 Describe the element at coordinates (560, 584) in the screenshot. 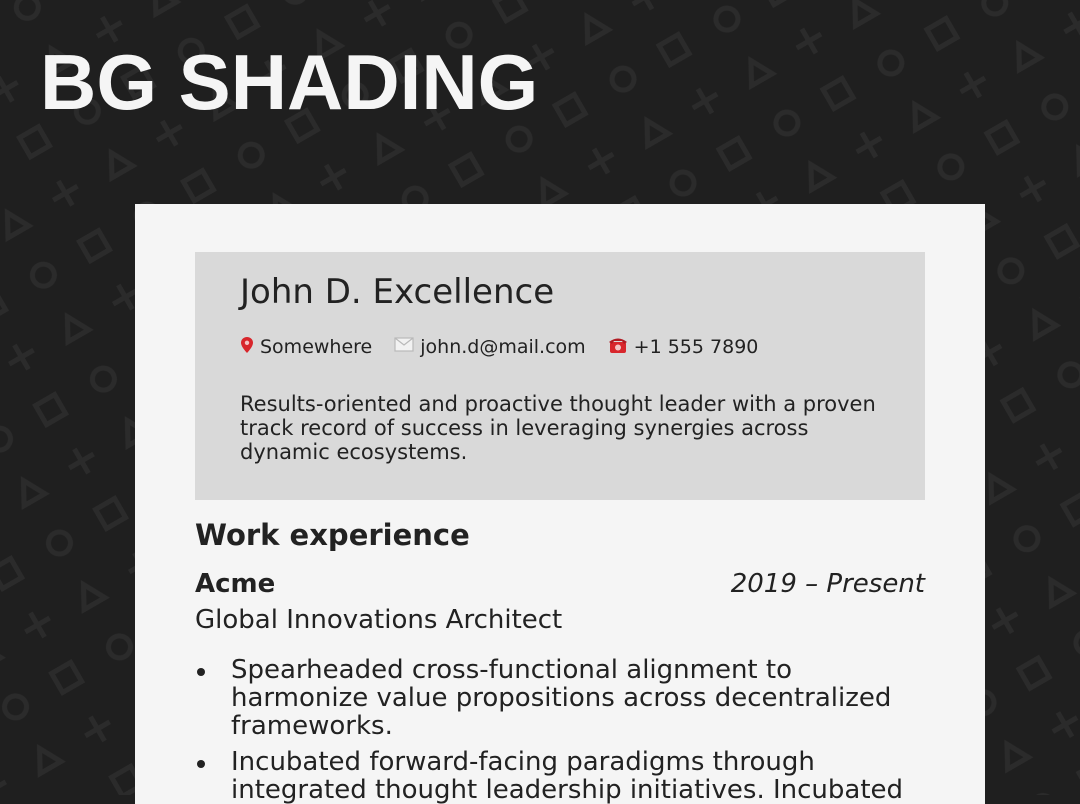

I see `job-header: Acme 2019 – Present` at that location.